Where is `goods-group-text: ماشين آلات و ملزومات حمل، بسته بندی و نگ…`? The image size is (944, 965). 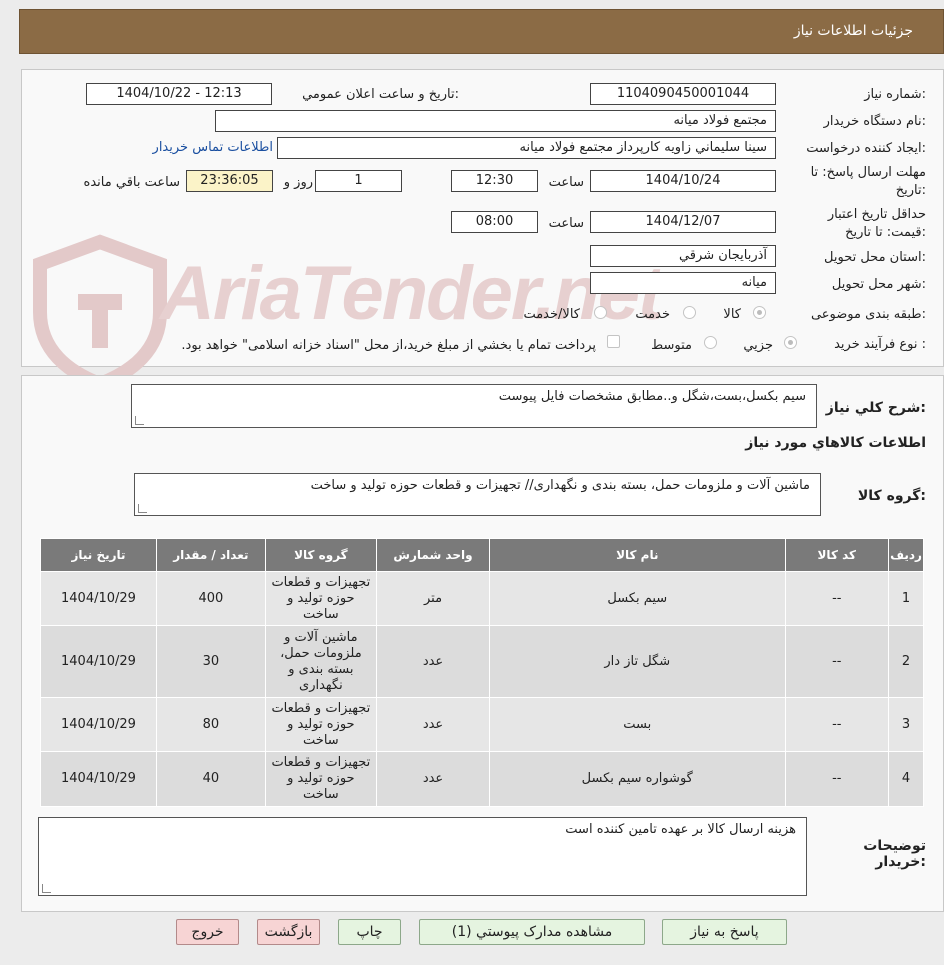
goods-group-text: ماشين آلات و ملزومات حمل، بسته بندی و نگ… is located at coordinates (560, 485).